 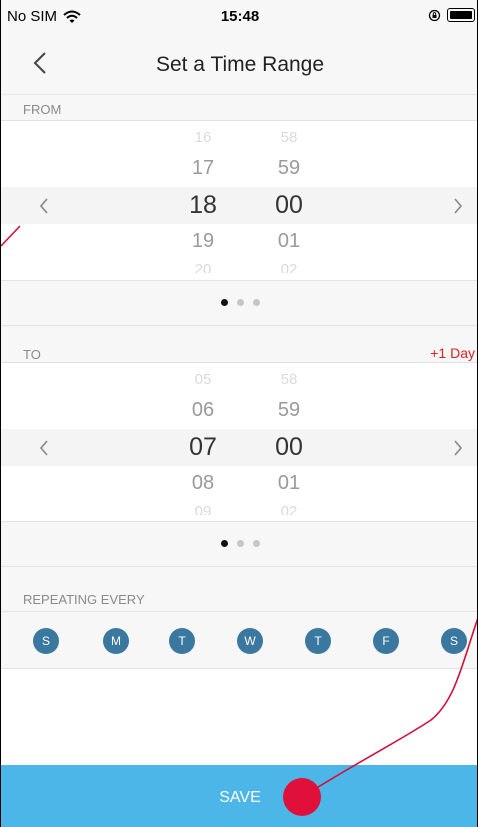 I want to click on nav-bar: Set a Time Range, so click(x=239, y=66).